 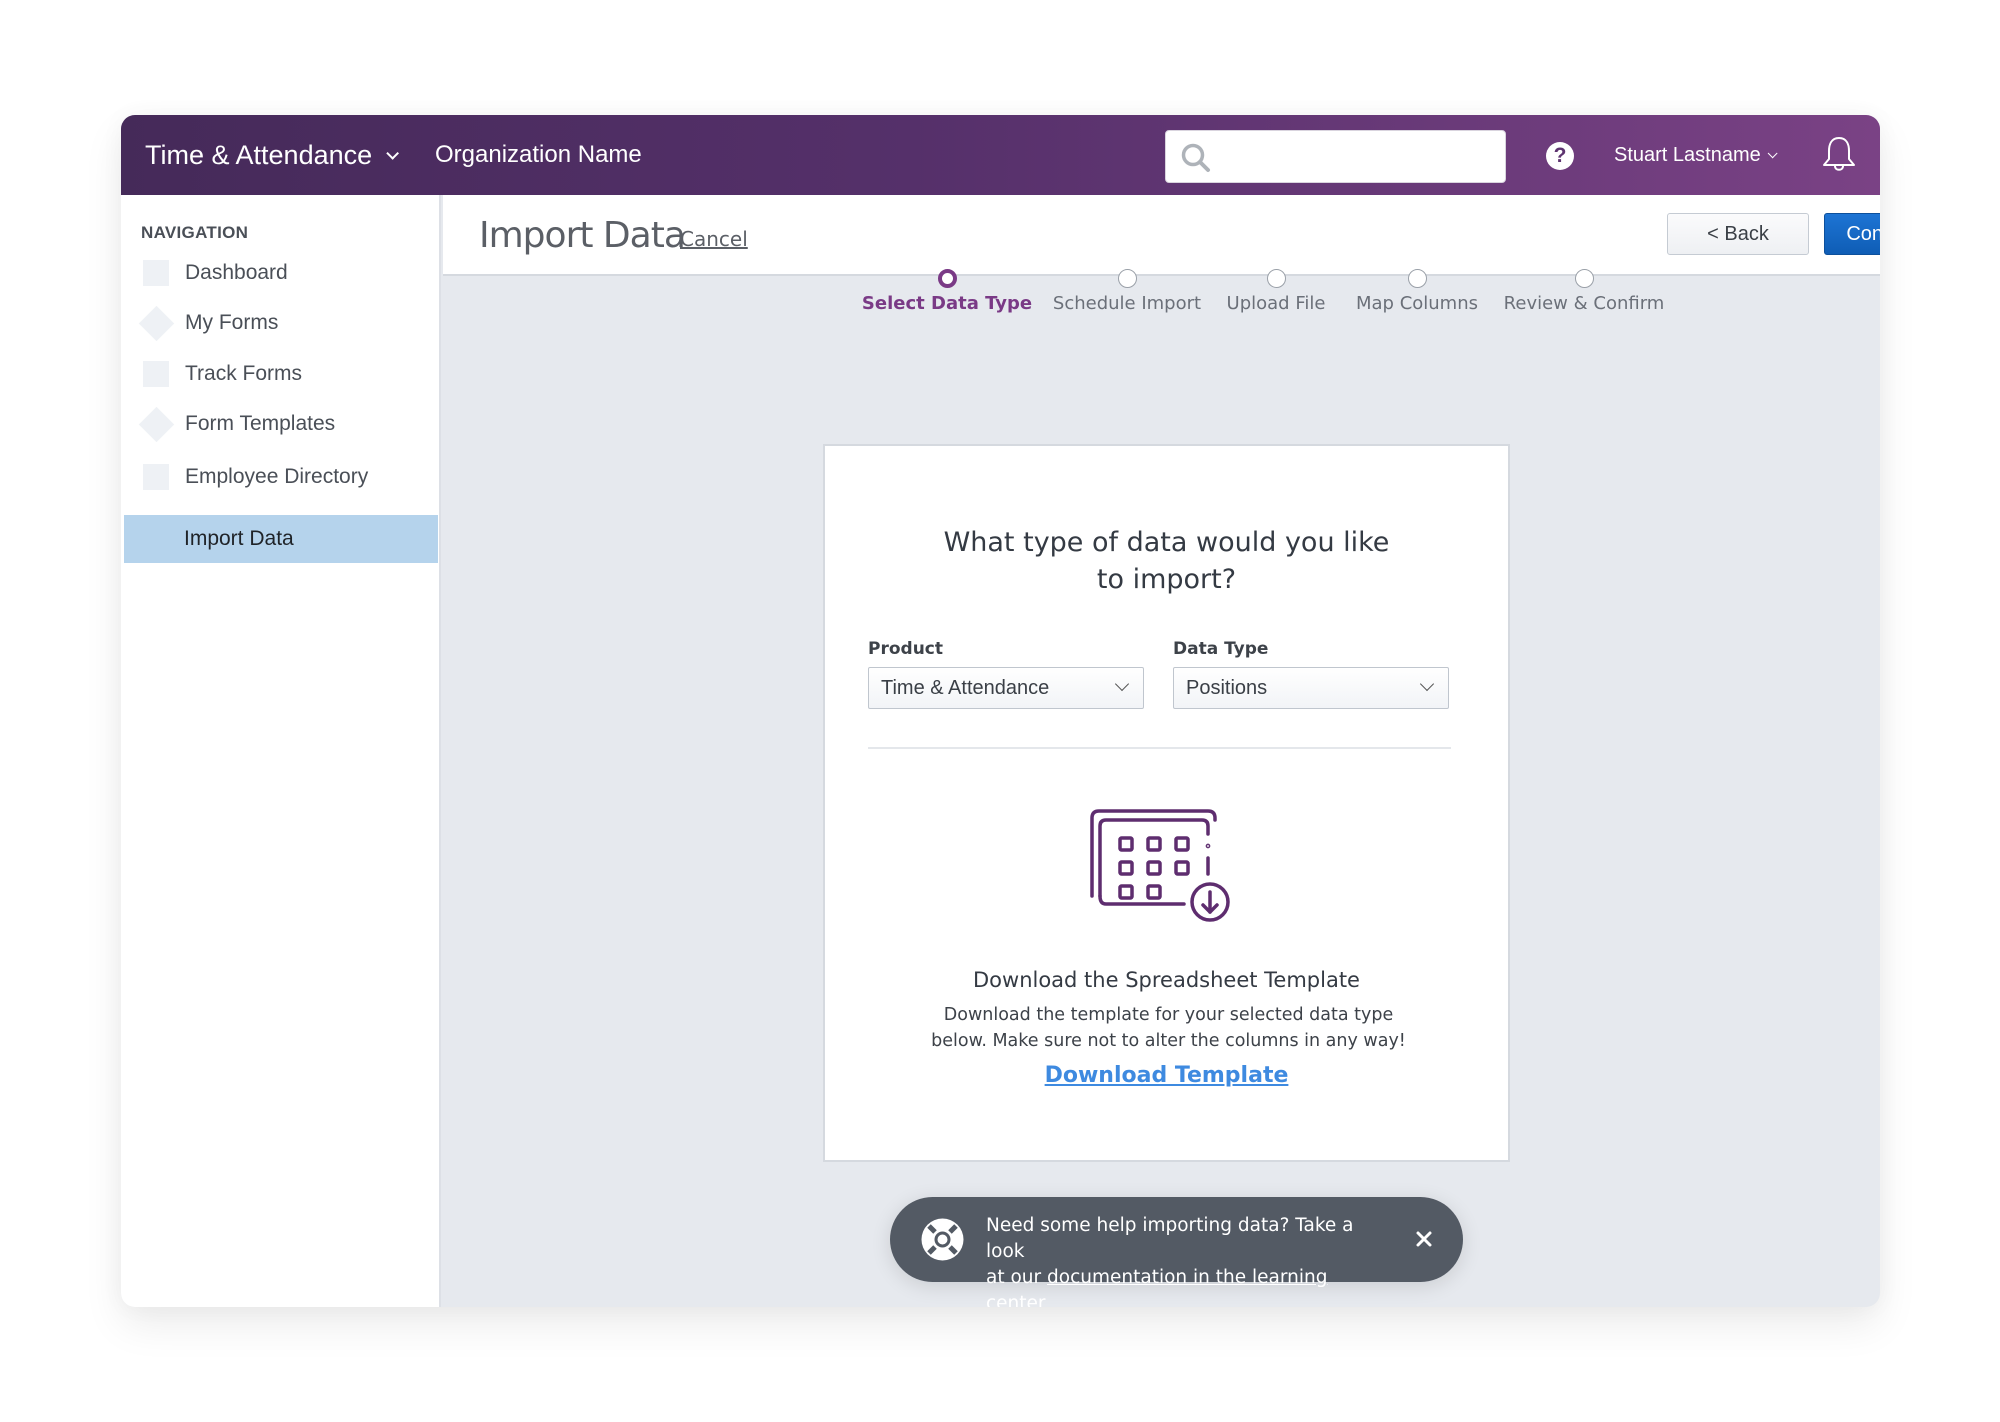 I want to click on sidebar-item-form-templates: Form Templates, so click(x=281, y=424).